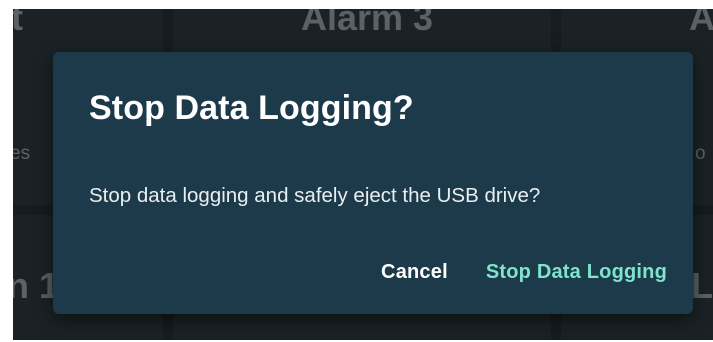 The image size is (713, 342). What do you see at coordinates (414, 272) in the screenshot?
I see `cancel-button: Cancel` at bounding box center [414, 272].